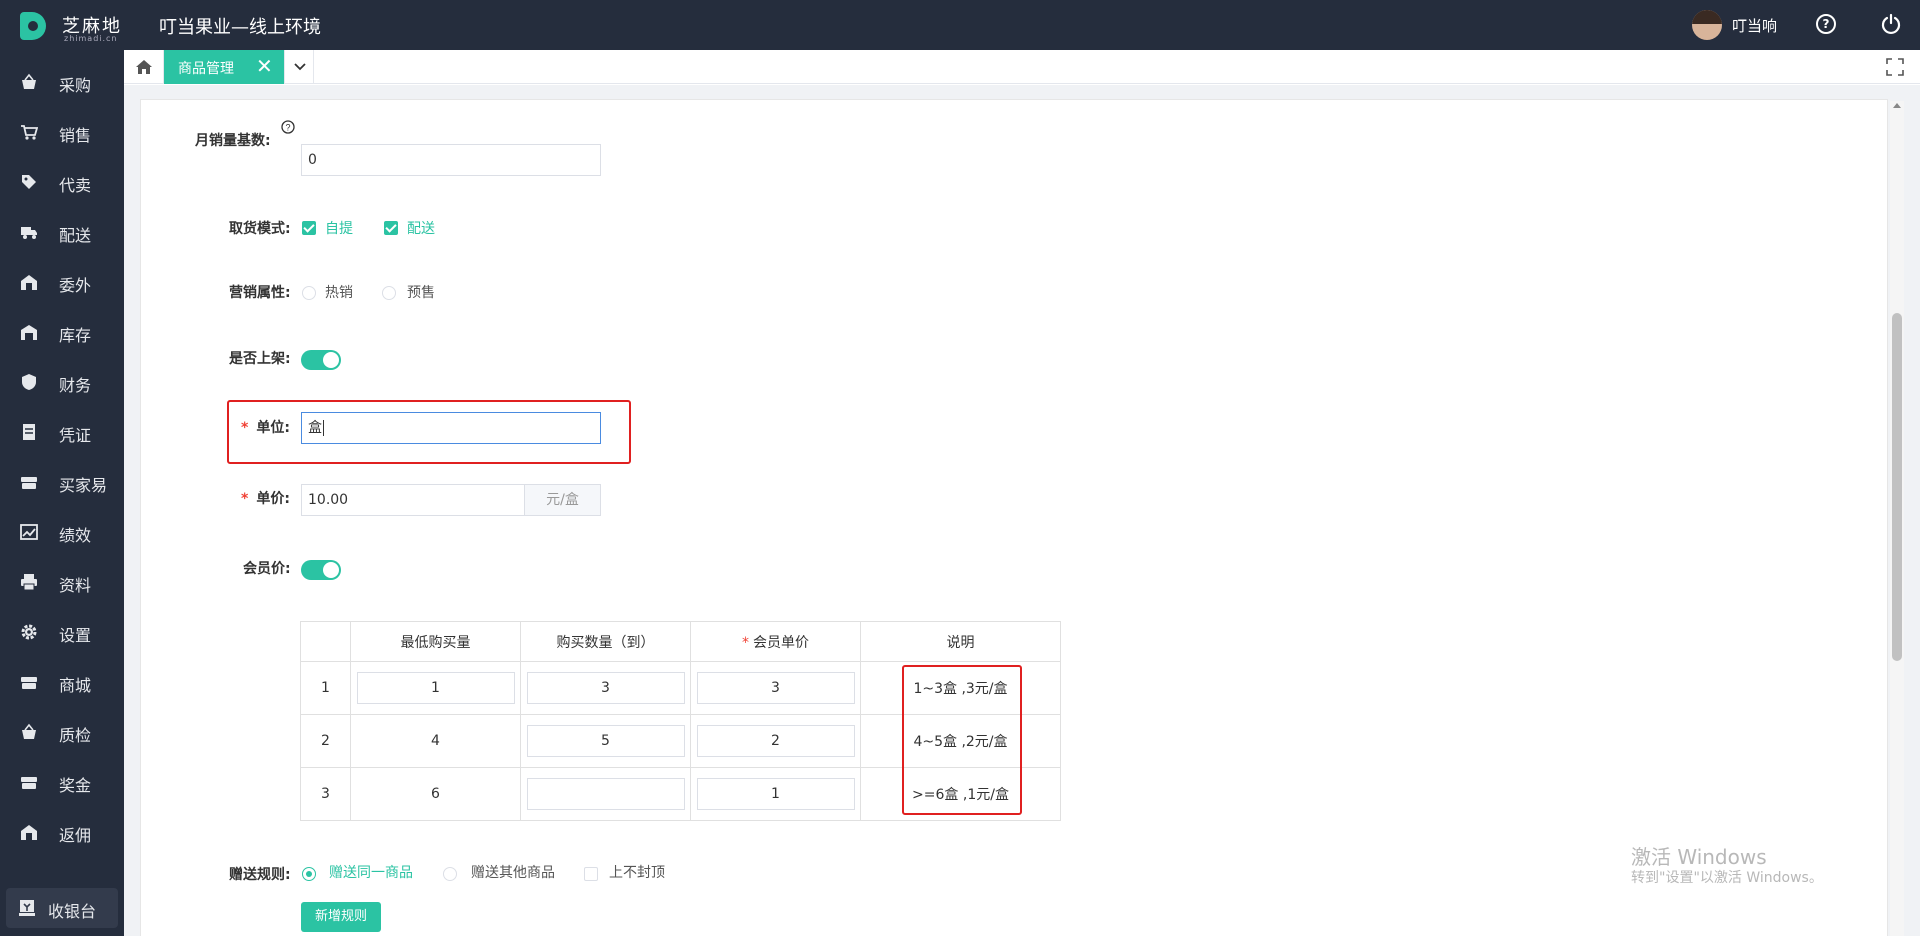 The height and width of the screenshot is (936, 1920). Describe the element at coordinates (29, 233) in the screenshot. I see `truck-icon` at that location.